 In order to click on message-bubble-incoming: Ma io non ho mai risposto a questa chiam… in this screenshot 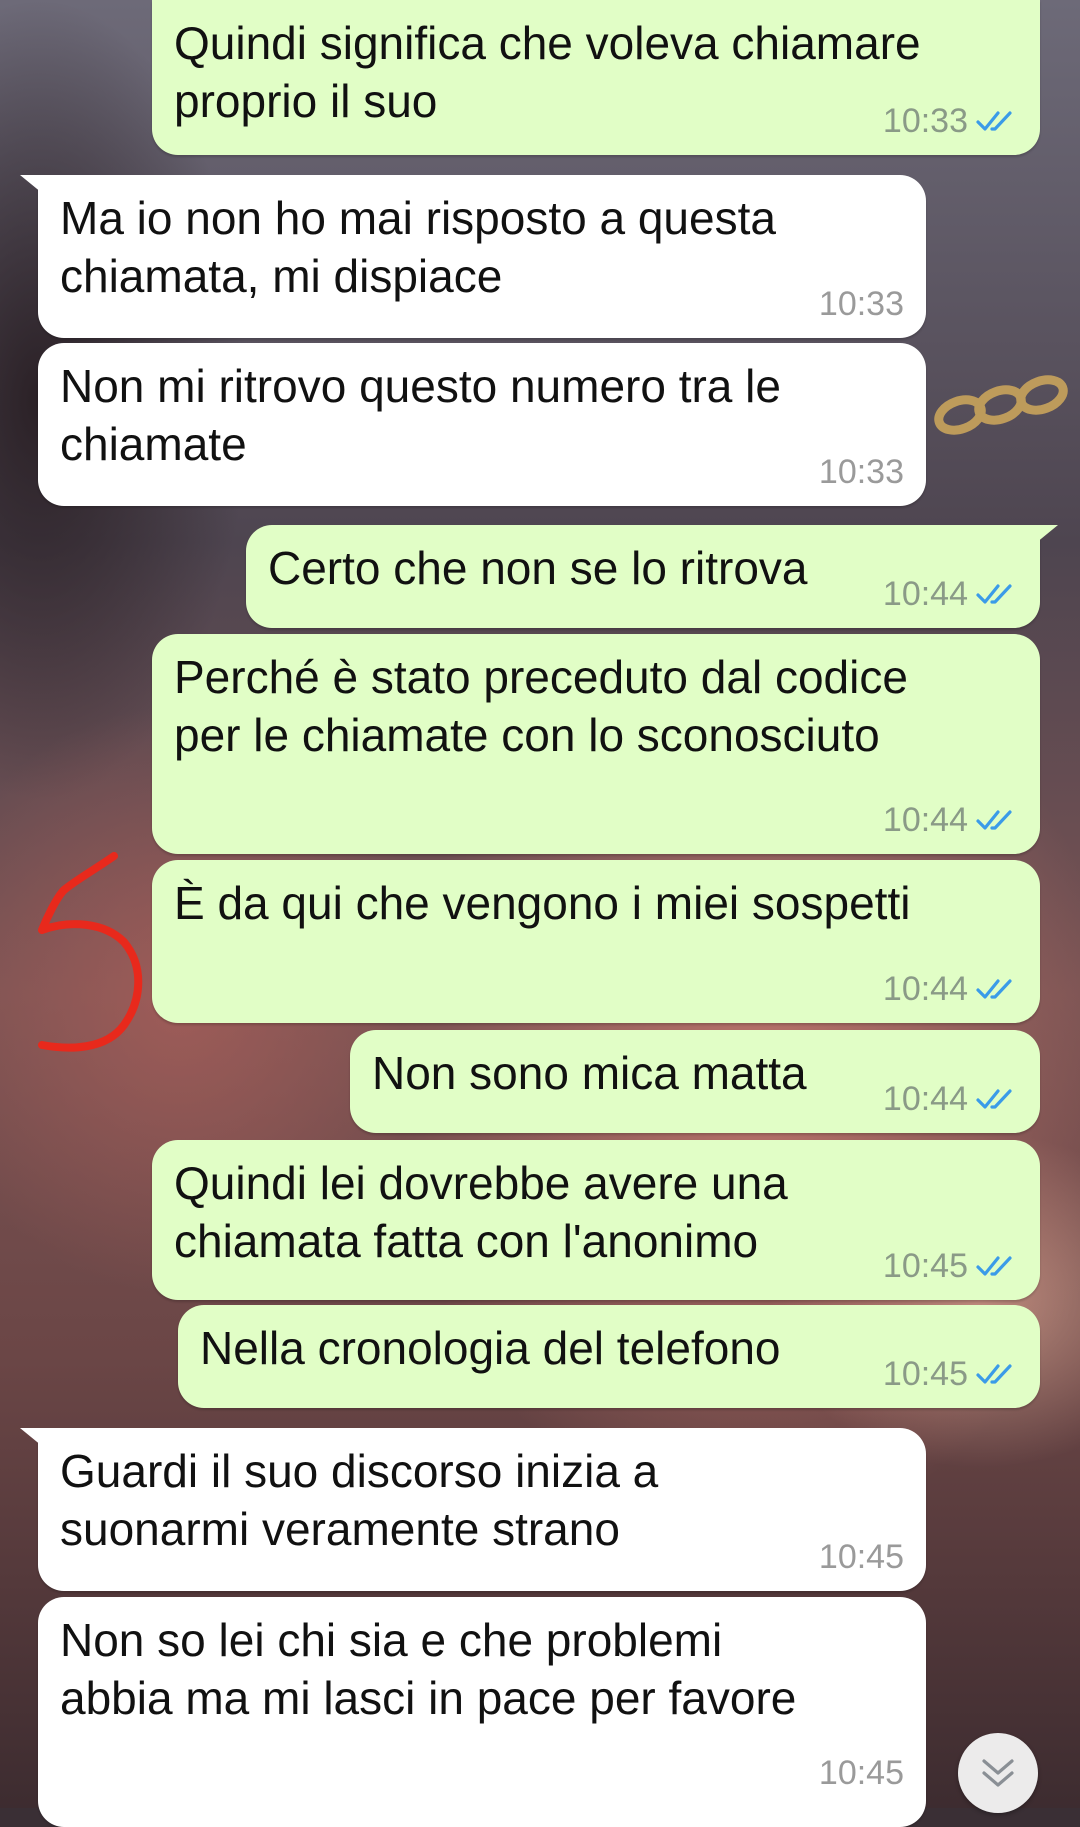, I will do `click(473, 256)`.